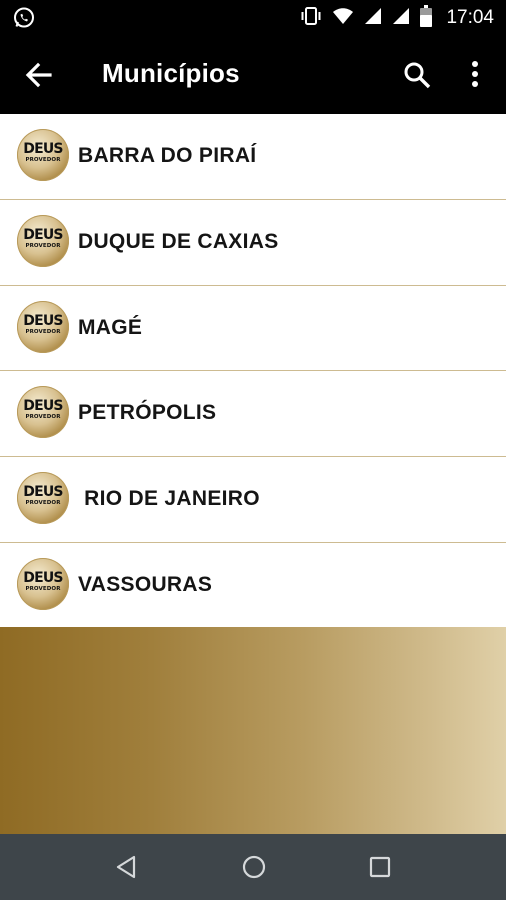 This screenshot has width=506, height=900. What do you see at coordinates (253, 18) in the screenshot?
I see `status-bar: 17:04` at bounding box center [253, 18].